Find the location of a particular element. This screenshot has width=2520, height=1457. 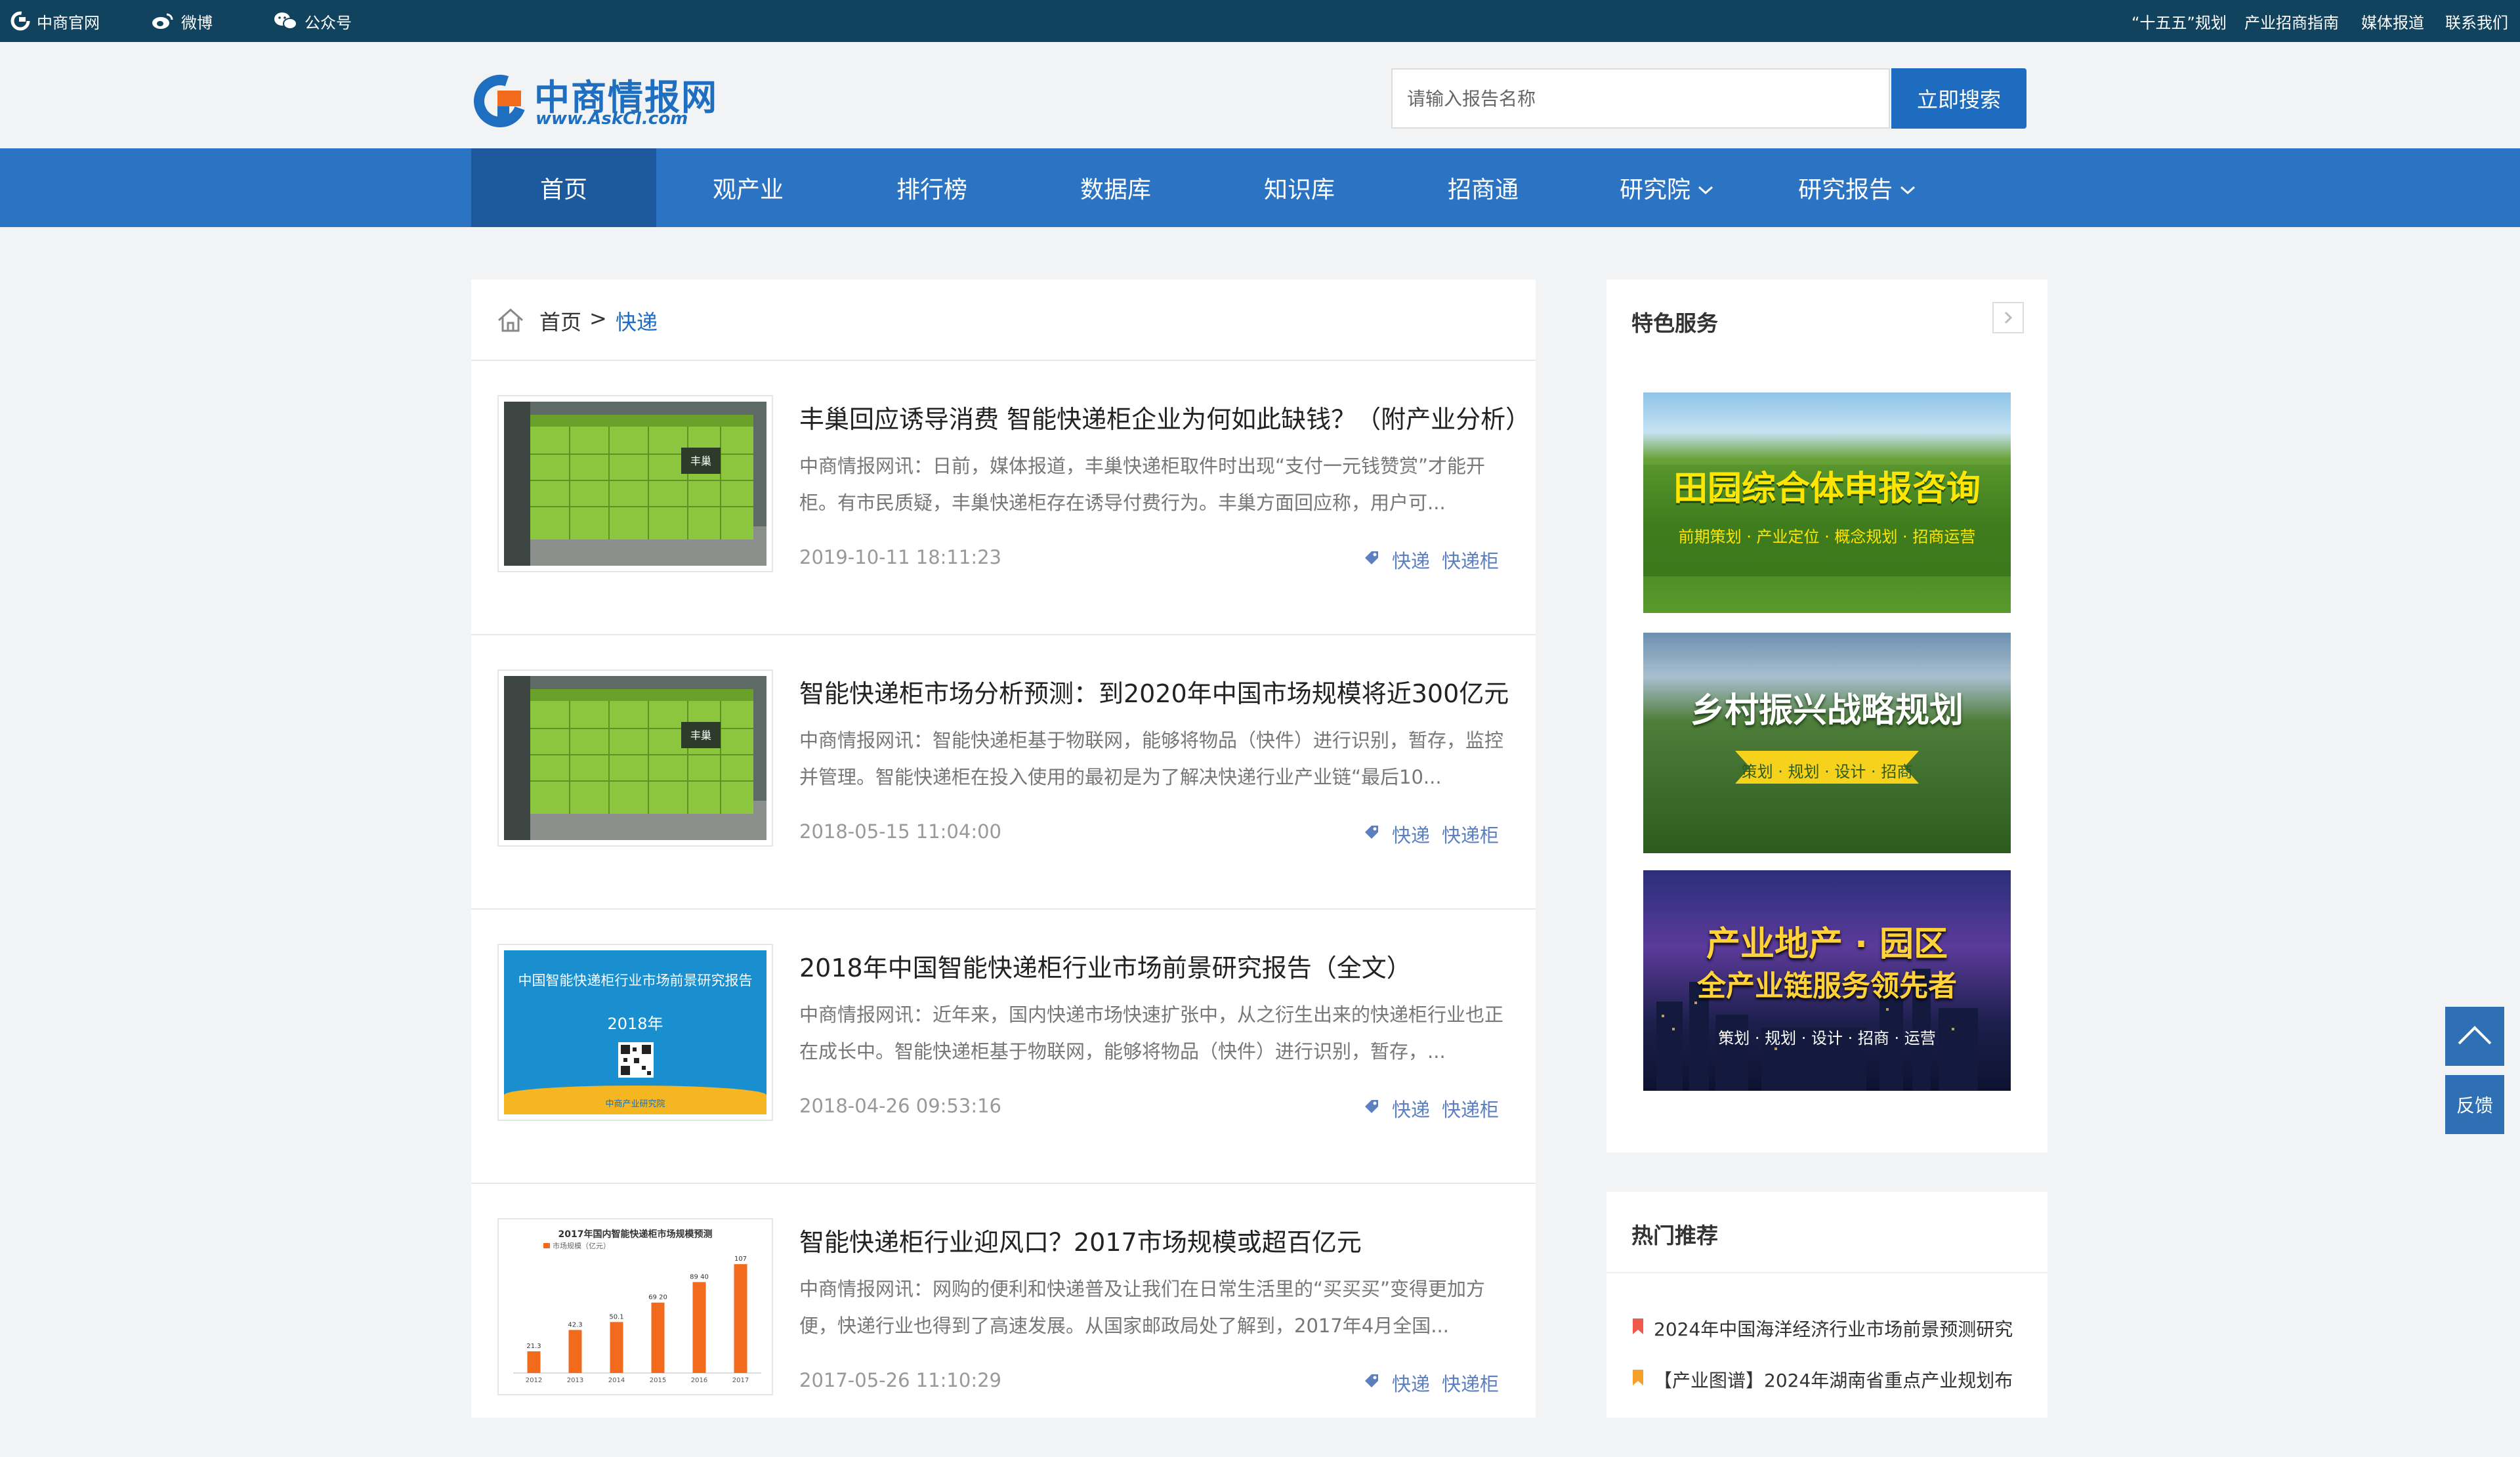

nav-item-label: 研究院 is located at coordinates (1654, 190).